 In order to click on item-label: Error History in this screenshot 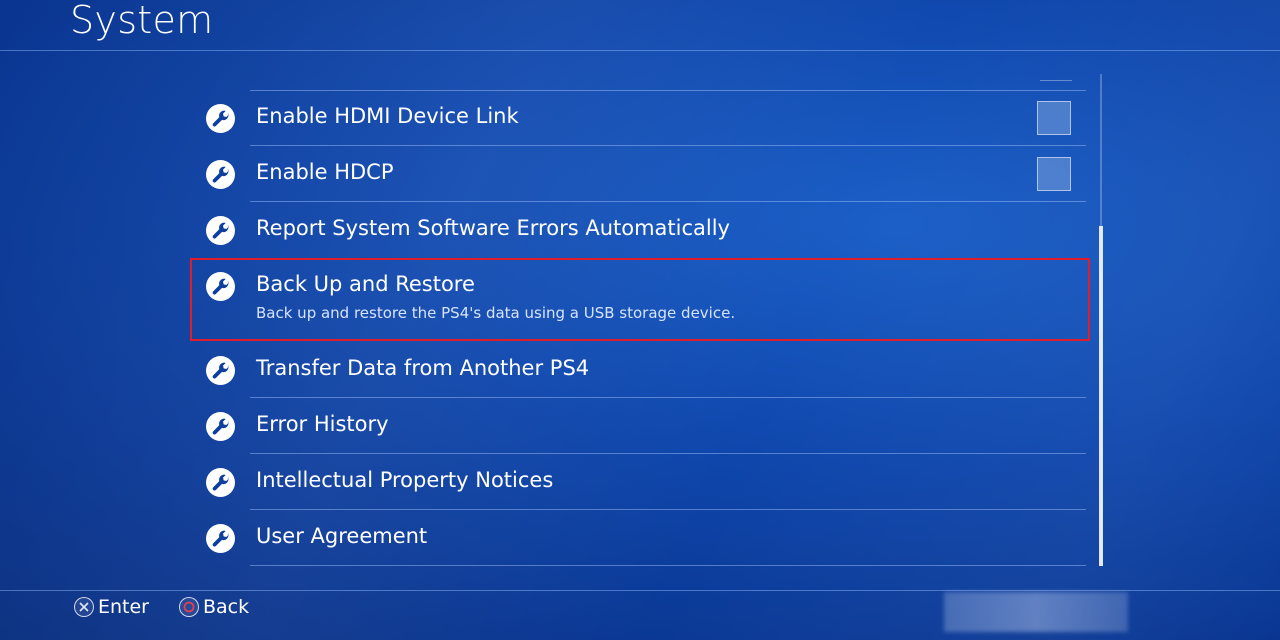, I will do `click(322, 424)`.